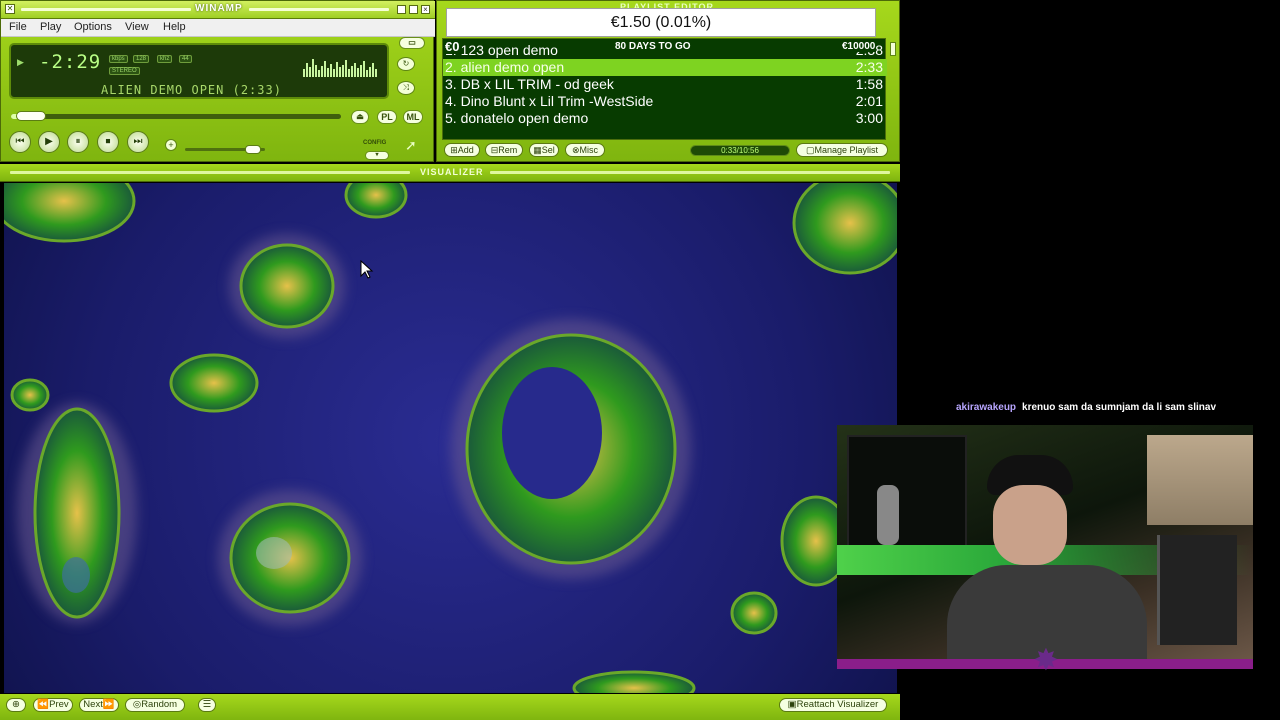 This screenshot has width=1280, height=720. I want to click on reattach-visualizer-button: ▣Reattach Visualizer, so click(833, 705).